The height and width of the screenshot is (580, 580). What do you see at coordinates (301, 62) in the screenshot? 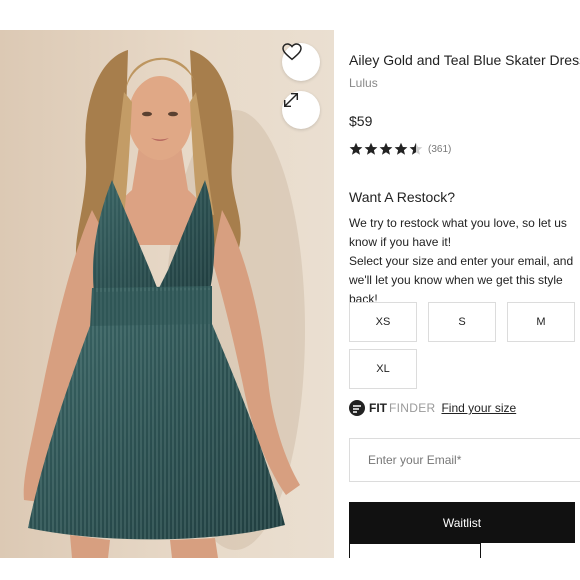
I see `favorite-button` at bounding box center [301, 62].